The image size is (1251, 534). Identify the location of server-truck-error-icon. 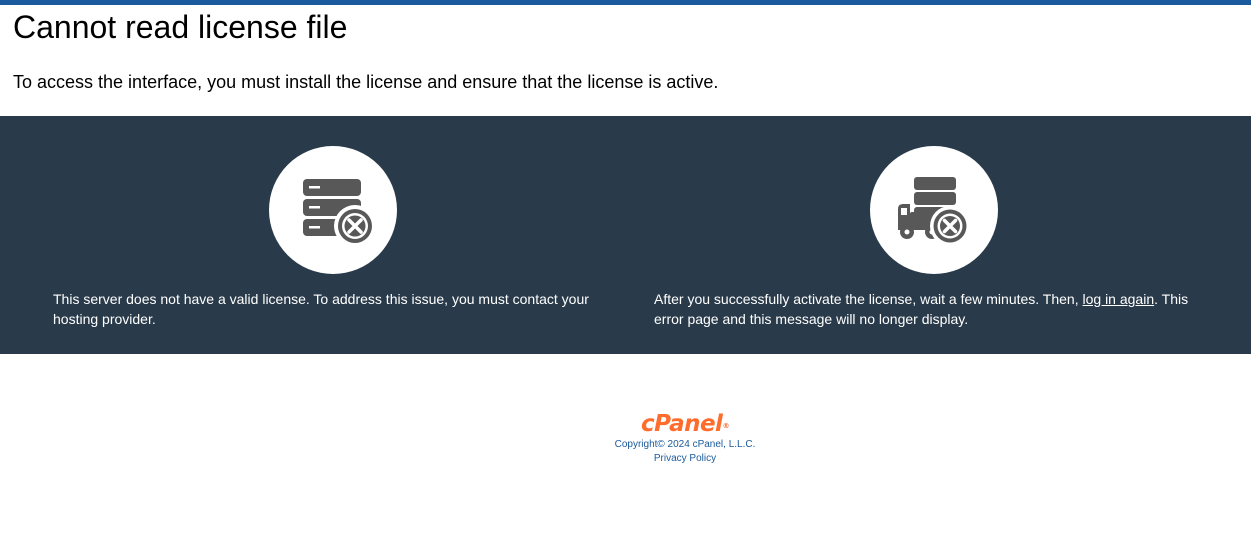
(934, 210).